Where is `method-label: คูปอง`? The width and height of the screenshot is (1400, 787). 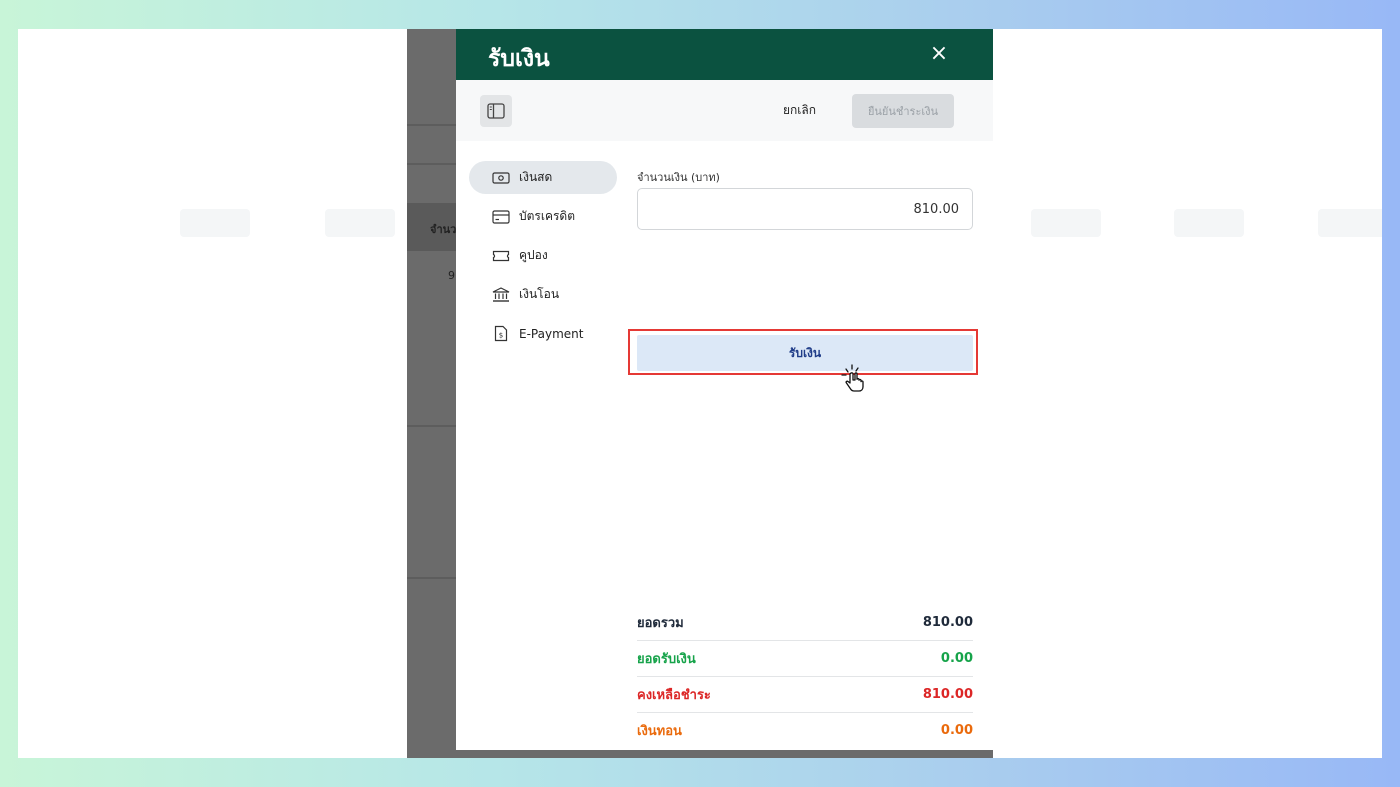 method-label: คูปอง is located at coordinates (533, 255).